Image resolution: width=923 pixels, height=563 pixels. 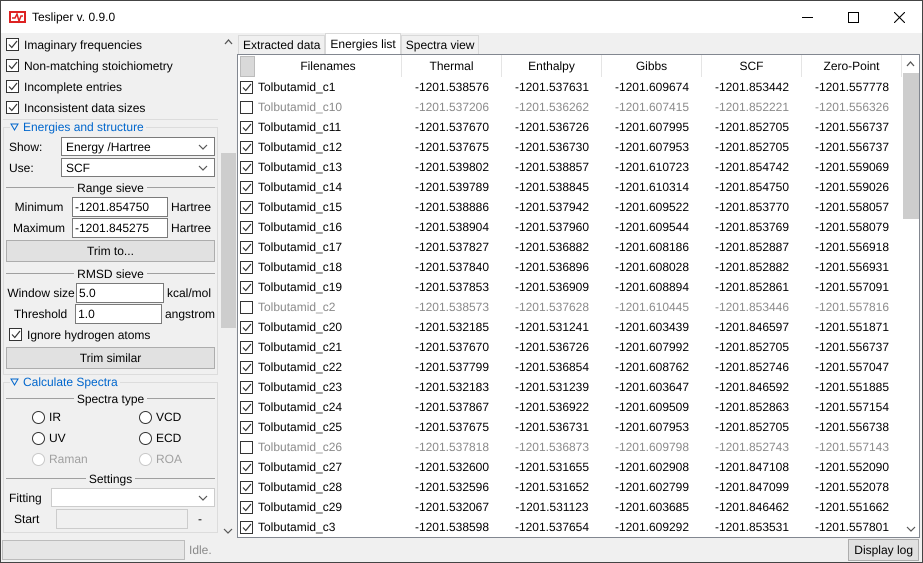 What do you see at coordinates (203, 167) in the screenshot?
I see `chevron-down-icon` at bounding box center [203, 167].